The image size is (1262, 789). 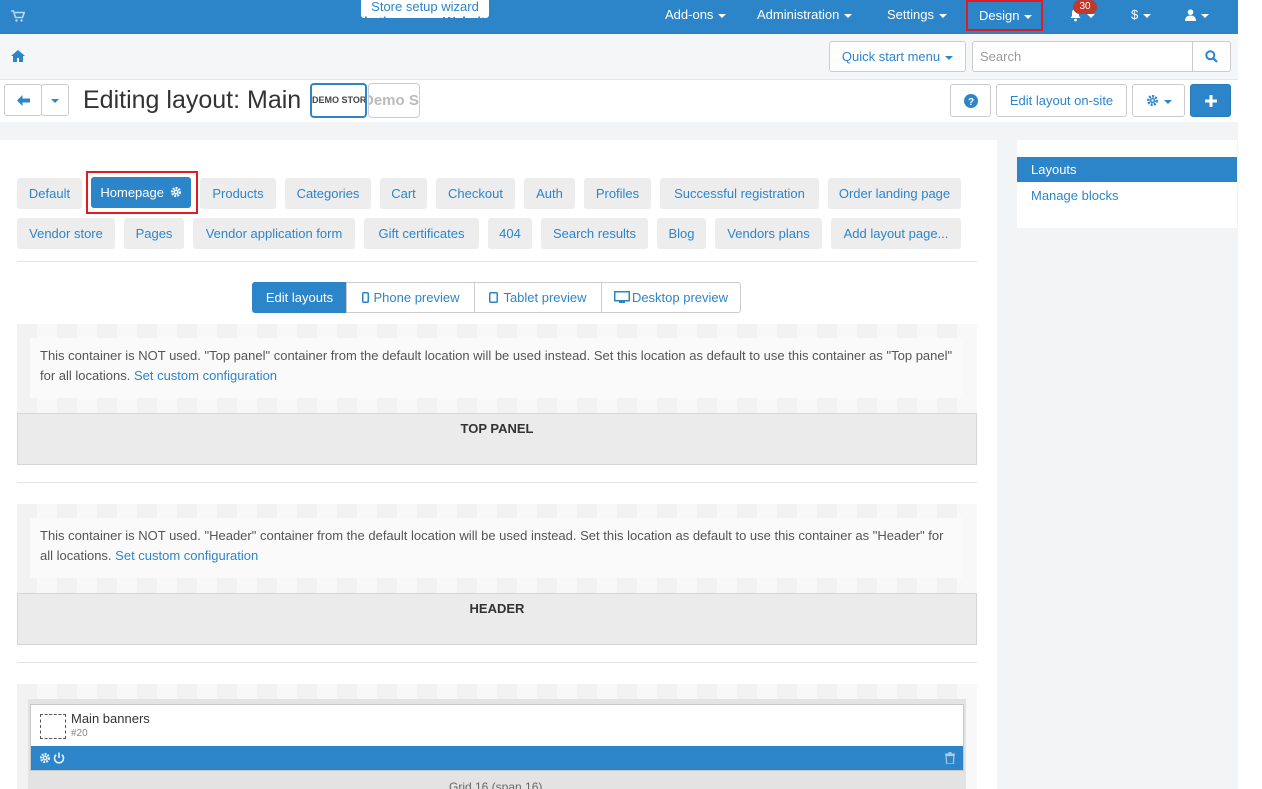 What do you see at coordinates (268, 21) in the screenshot?
I see `nav-customers-label: Customers` at bounding box center [268, 21].